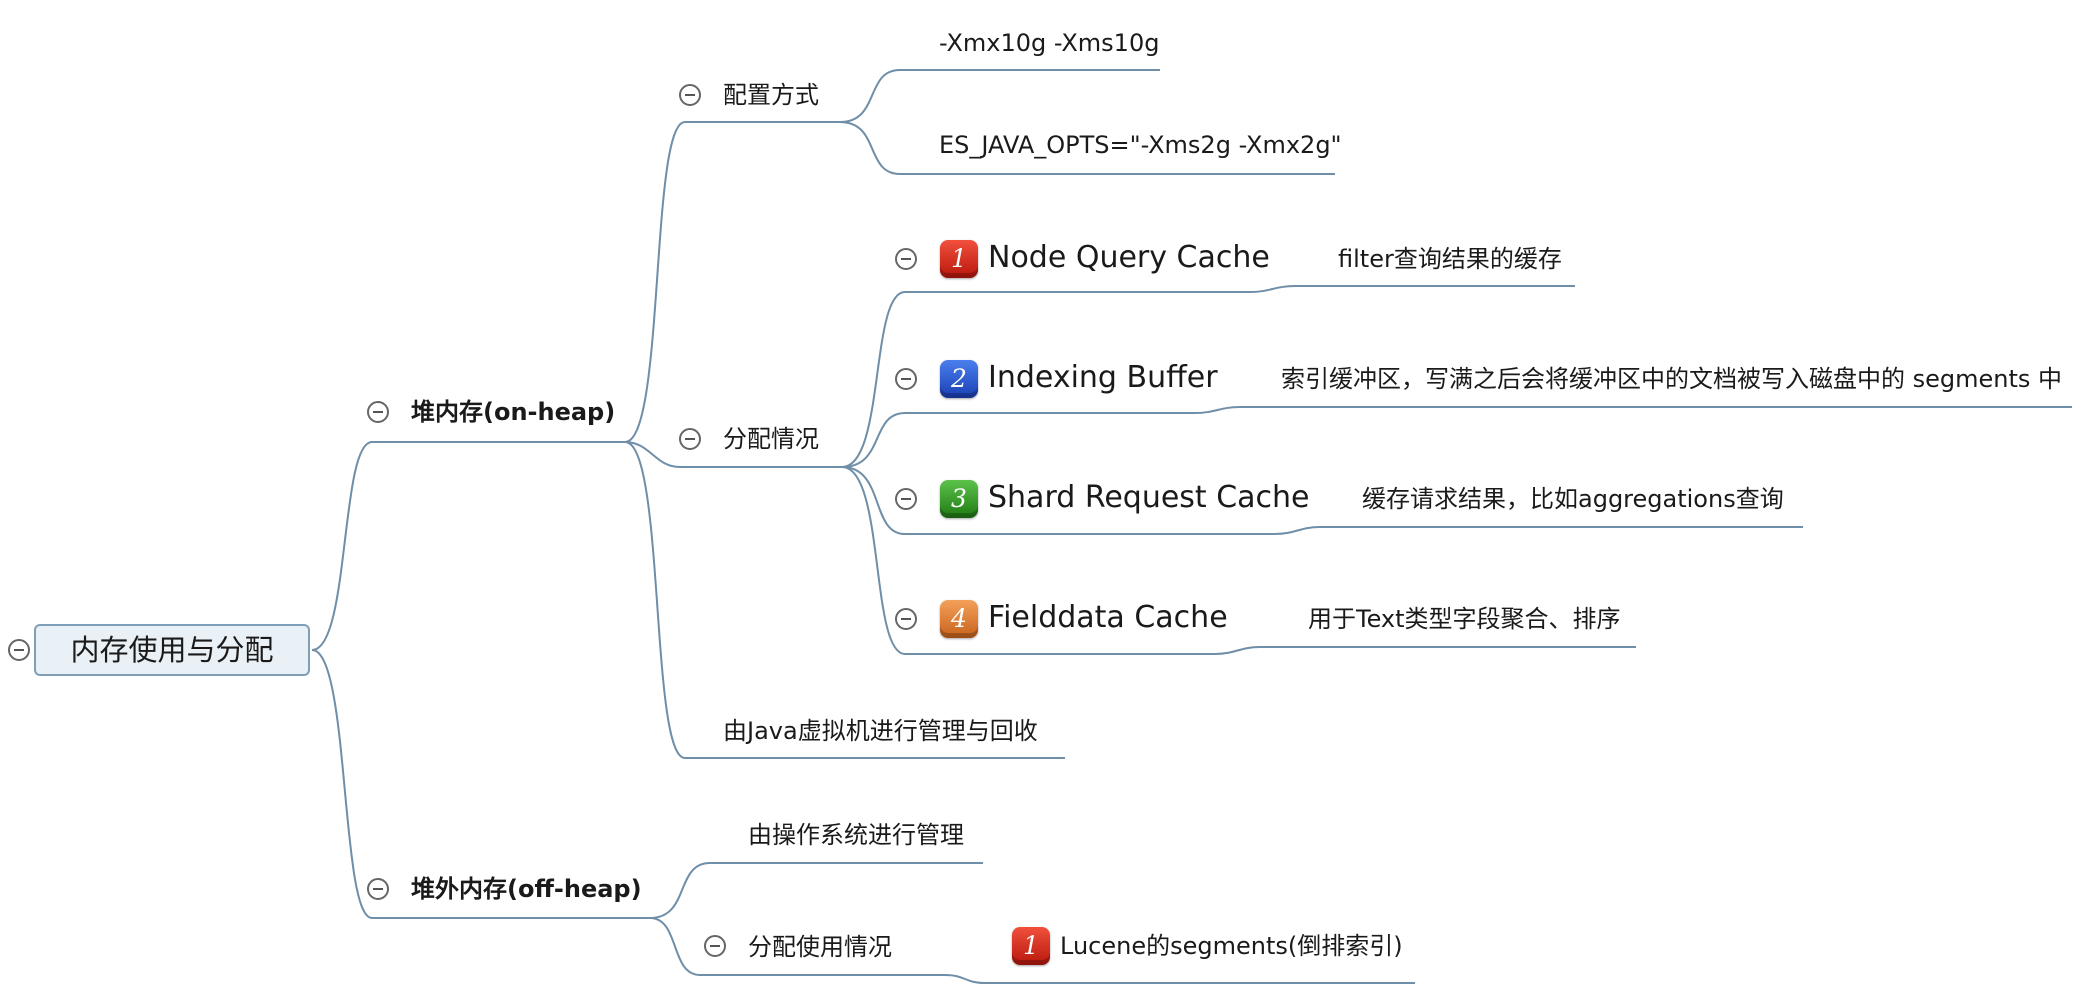 The height and width of the screenshot is (1004, 2094). I want to click on alloc-4-note: 用于Text类型字段聚合、排序, so click(1464, 619).